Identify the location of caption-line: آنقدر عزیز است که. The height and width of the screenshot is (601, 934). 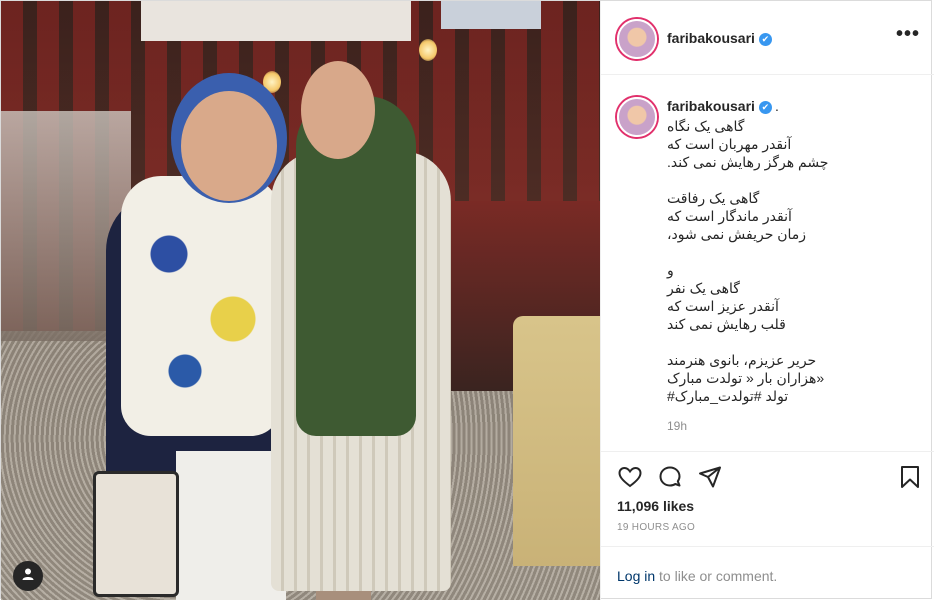
(723, 306).